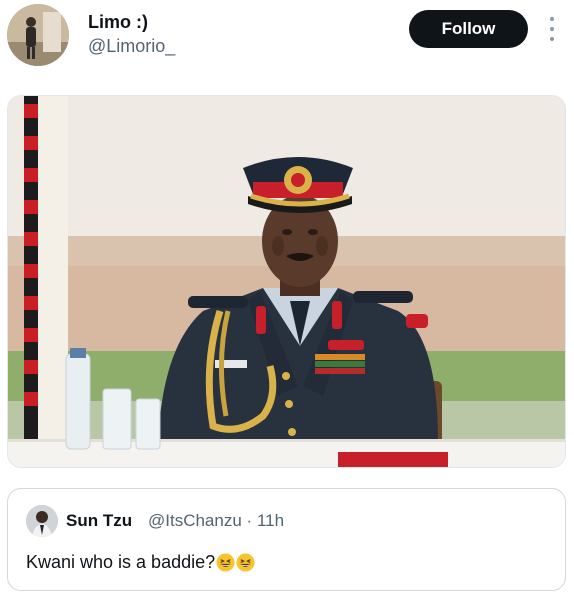  Describe the element at coordinates (270, 520) in the screenshot. I see `quoted-post-time: 11h` at that location.